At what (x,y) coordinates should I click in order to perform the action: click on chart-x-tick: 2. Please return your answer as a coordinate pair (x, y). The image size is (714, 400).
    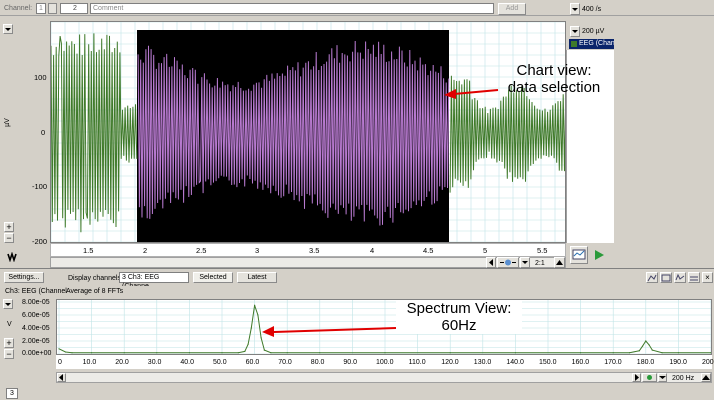
    Looking at the image, I should click on (145, 250).